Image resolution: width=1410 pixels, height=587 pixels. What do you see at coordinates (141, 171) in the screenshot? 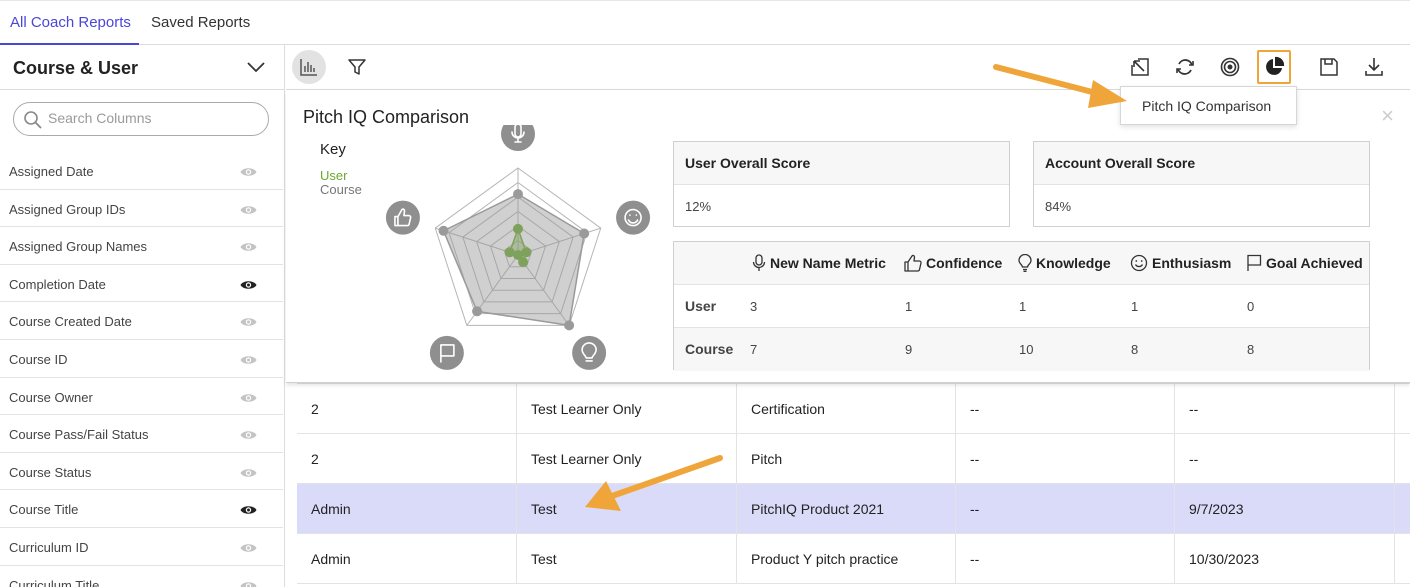
I see `column-item: Assigned Date` at bounding box center [141, 171].